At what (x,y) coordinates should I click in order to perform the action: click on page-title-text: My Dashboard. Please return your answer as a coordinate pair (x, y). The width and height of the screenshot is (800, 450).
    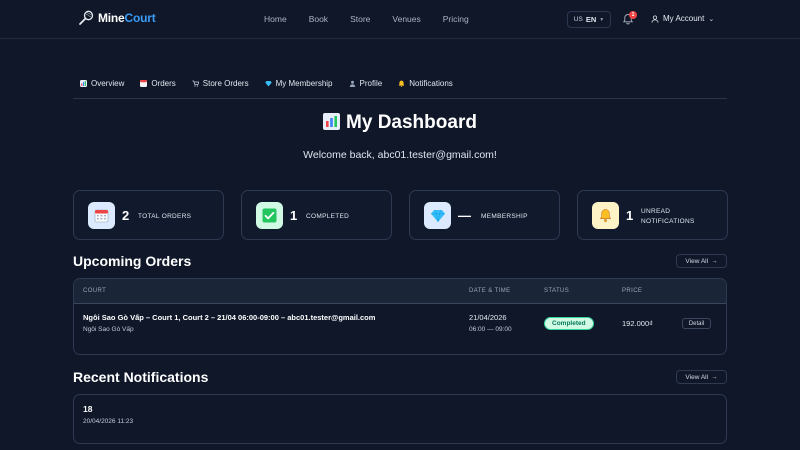
    Looking at the image, I should click on (411, 122).